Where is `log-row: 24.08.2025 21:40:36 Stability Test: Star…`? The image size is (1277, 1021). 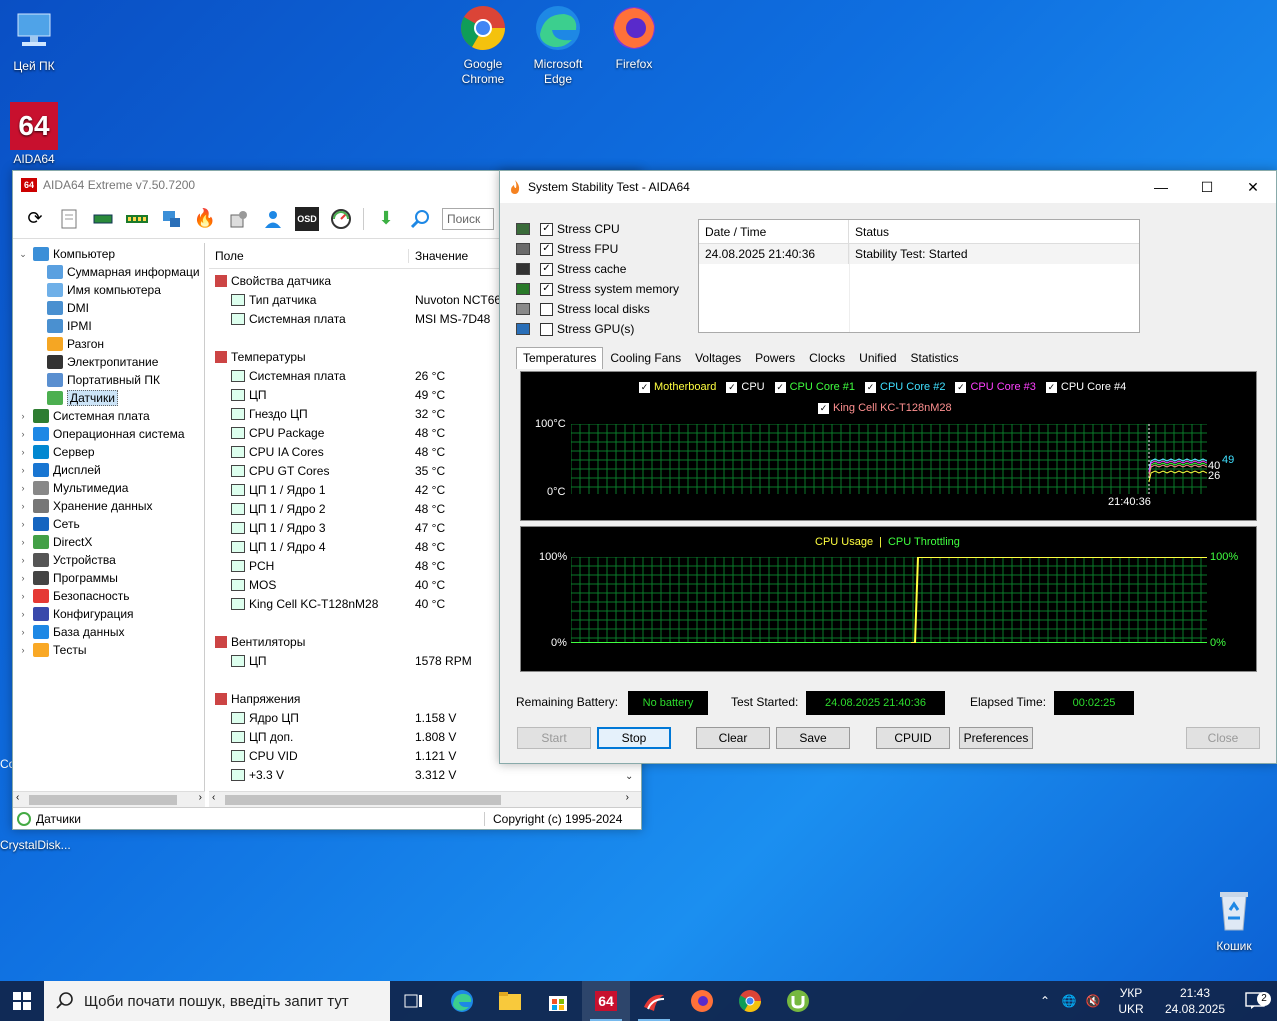 log-row: 24.08.2025 21:40:36 Stability Test: Star… is located at coordinates (919, 254).